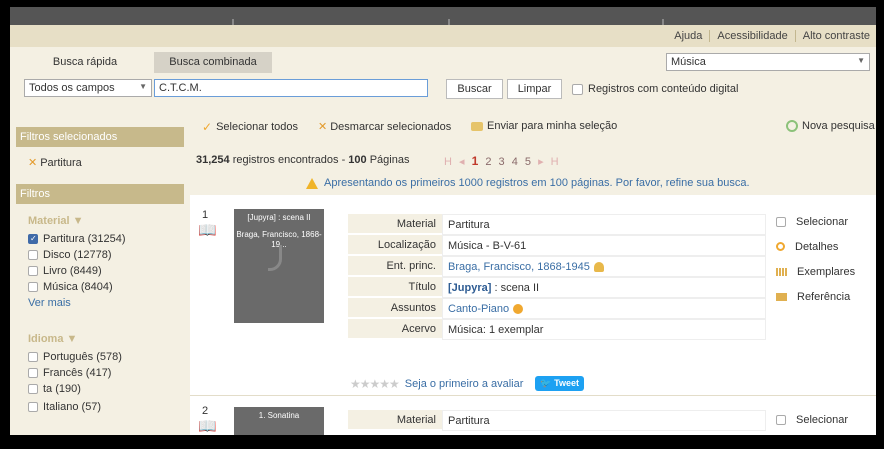 This screenshot has height=449, width=884. What do you see at coordinates (323, 127) in the screenshot?
I see `close-icon: ✕` at bounding box center [323, 127].